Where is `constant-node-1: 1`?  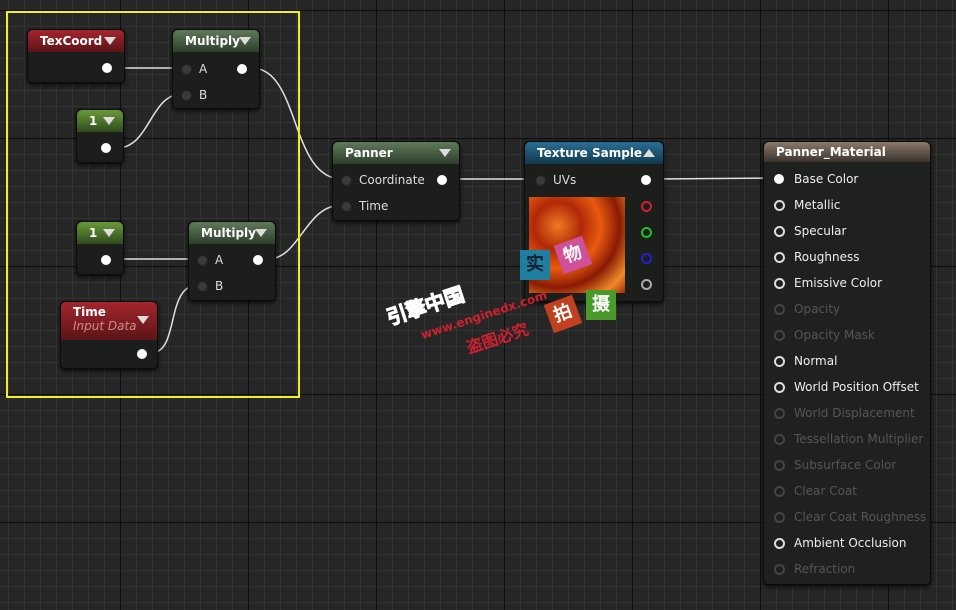
constant-node-1: 1 is located at coordinates (100, 136).